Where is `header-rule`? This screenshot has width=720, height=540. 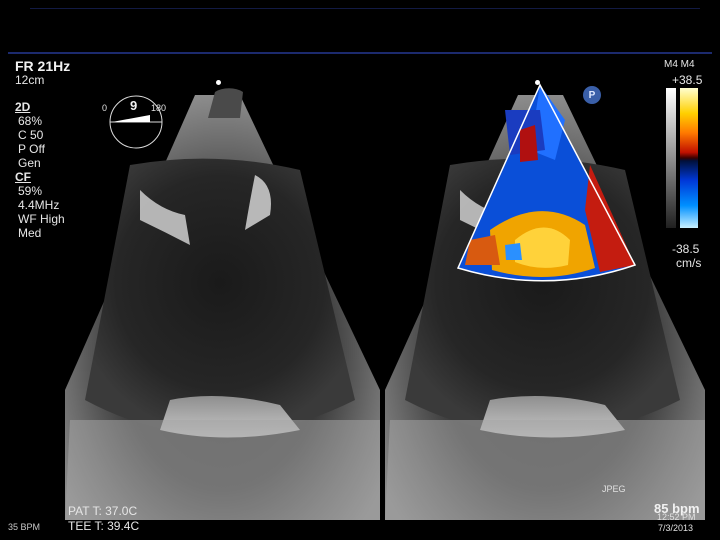 header-rule is located at coordinates (360, 53).